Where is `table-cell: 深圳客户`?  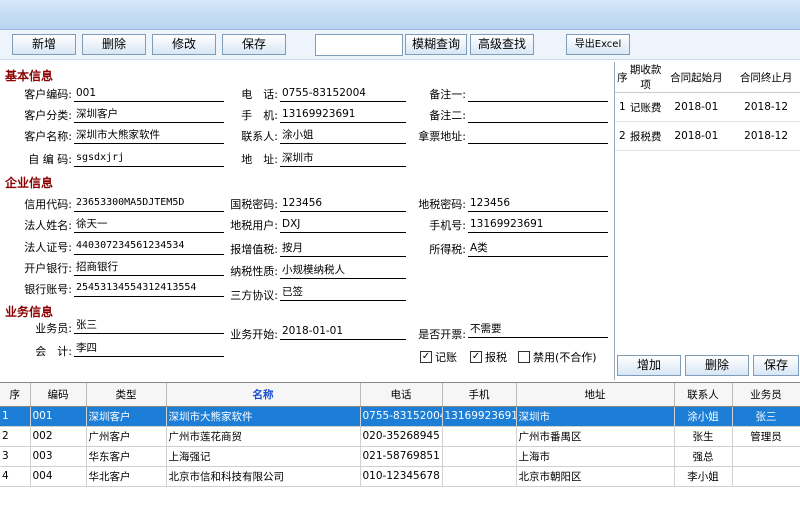 table-cell: 深圳客户 is located at coordinates (126, 416).